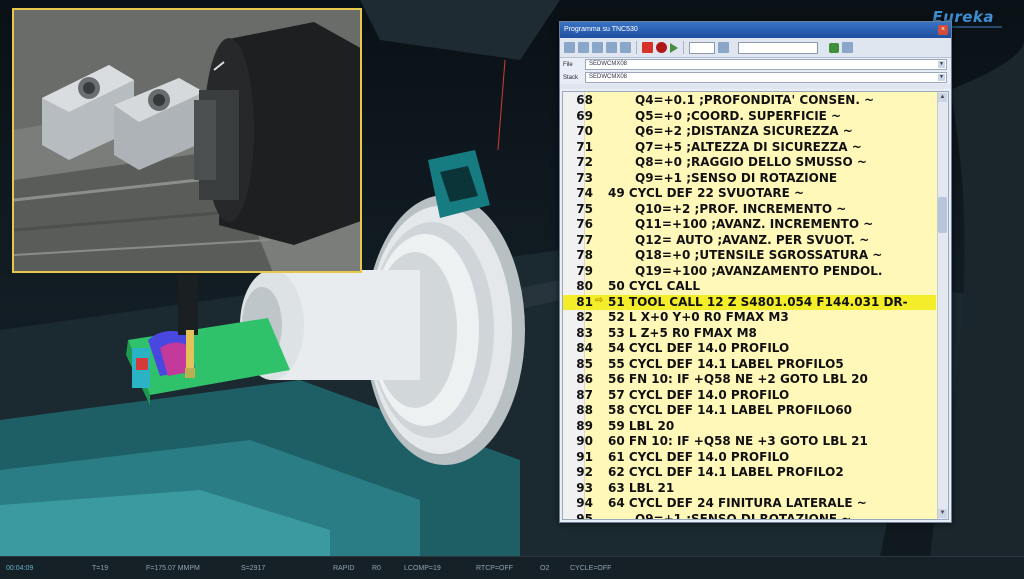 Image resolution: width=1024 pixels, height=579 pixels. What do you see at coordinates (942, 513) in the screenshot?
I see `scroll-down-icon: ▼` at bounding box center [942, 513].